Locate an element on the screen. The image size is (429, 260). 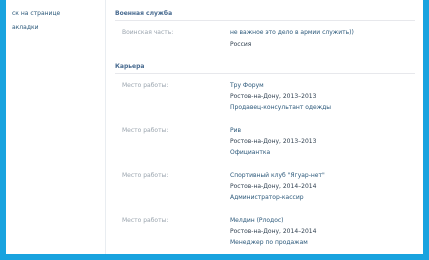
job-label-4: Место работы: is located at coordinates (145, 220).